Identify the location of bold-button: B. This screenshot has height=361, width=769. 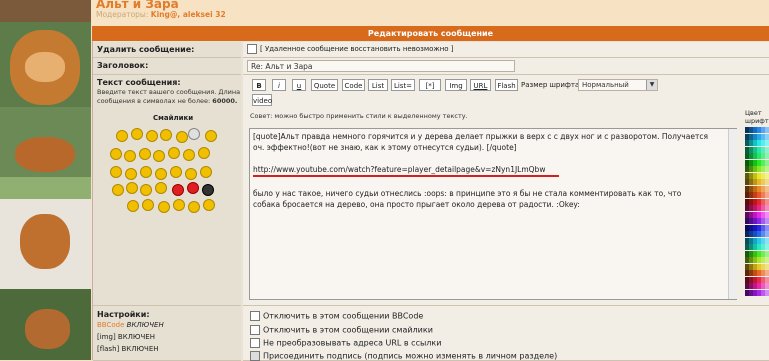
(259, 85).